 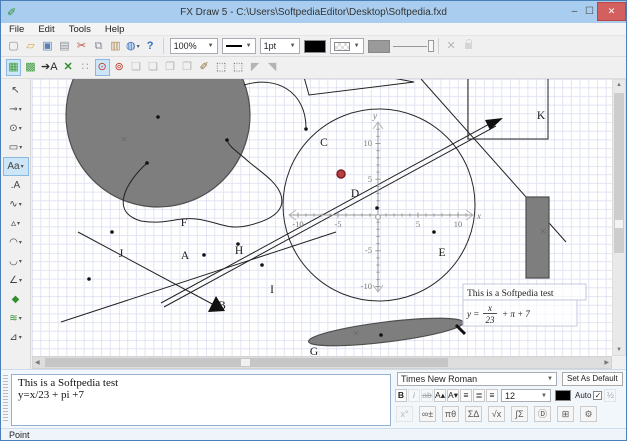 What do you see at coordinates (204, 67) in the screenshot?
I see `format-painter-icon: ✐` at bounding box center [204, 67].